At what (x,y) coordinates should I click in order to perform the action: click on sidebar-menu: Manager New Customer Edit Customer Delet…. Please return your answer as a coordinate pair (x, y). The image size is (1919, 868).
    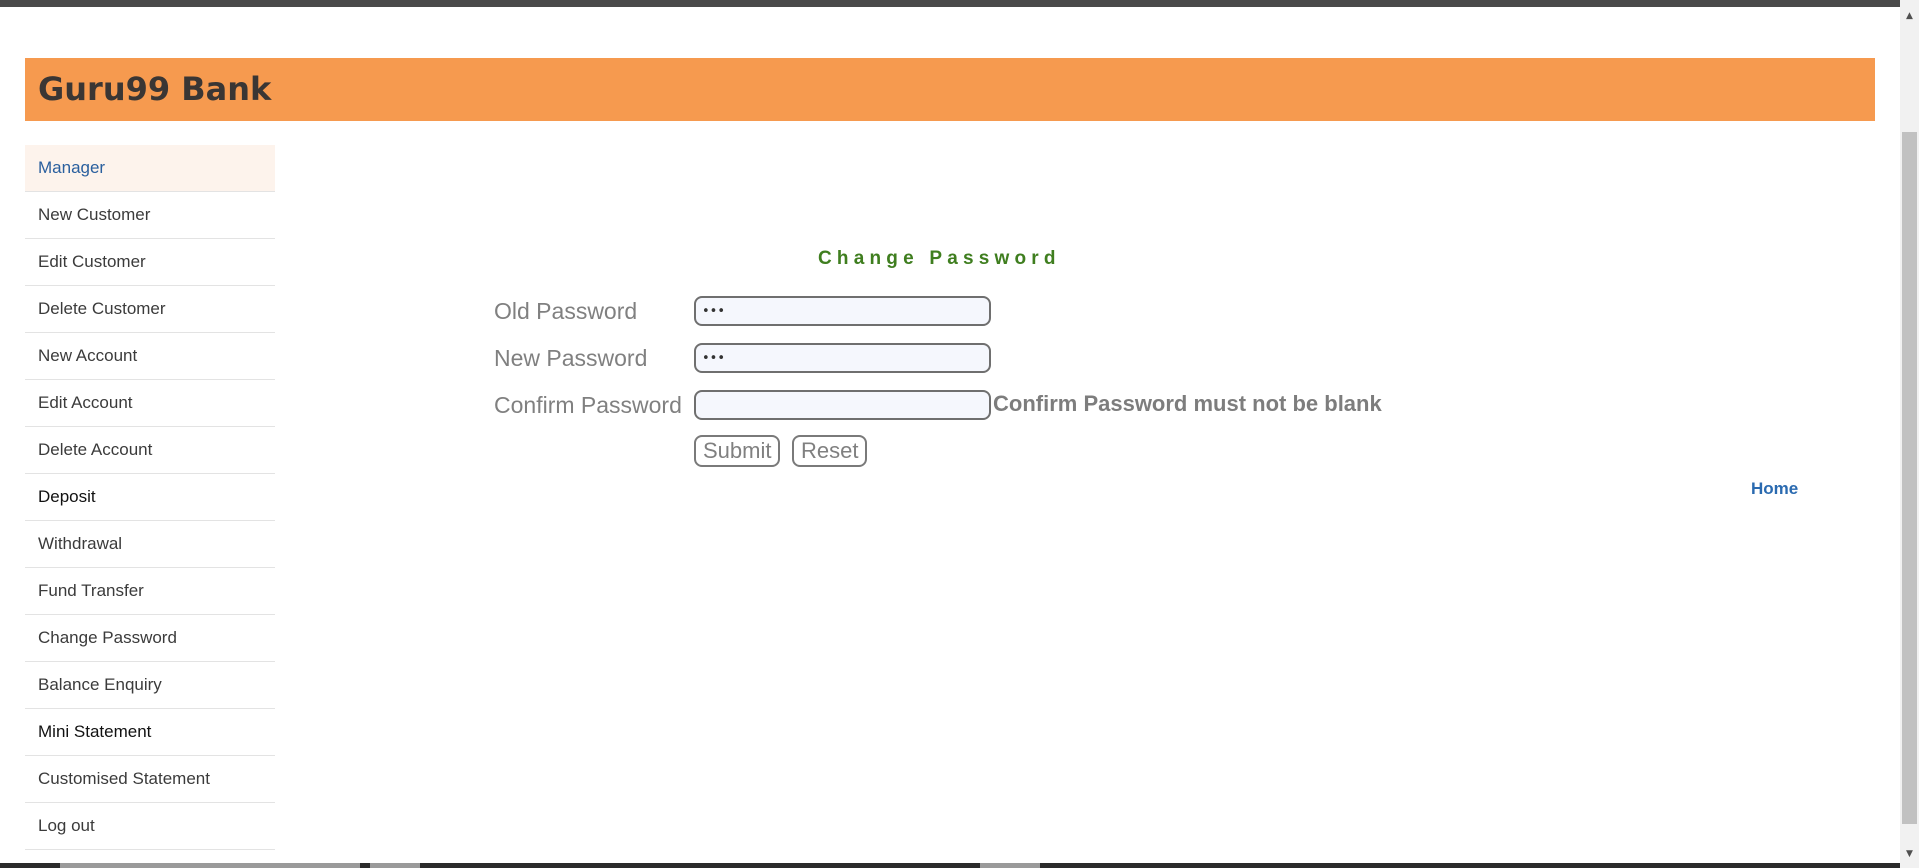
    Looking at the image, I should click on (150, 497).